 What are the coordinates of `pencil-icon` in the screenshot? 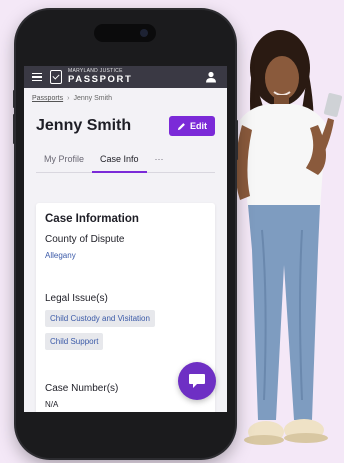 It's located at (181, 126).